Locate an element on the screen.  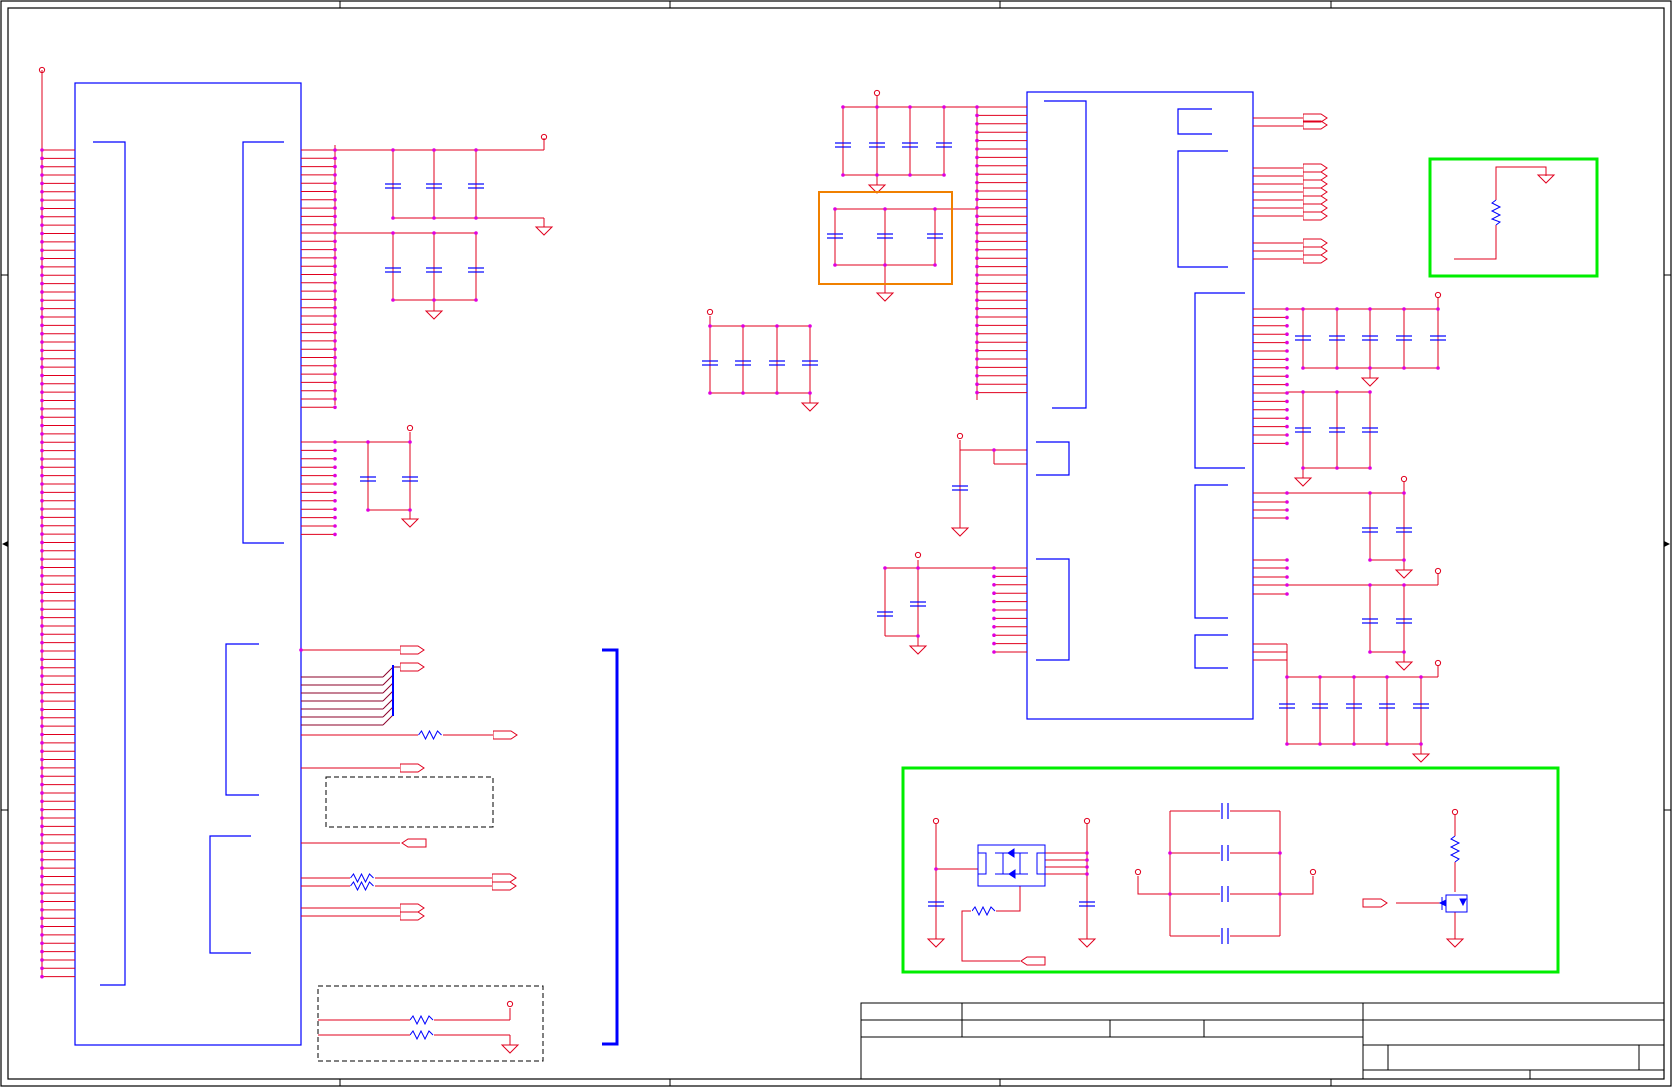
cap-array-upper-left is located at coordinates (423, 328).